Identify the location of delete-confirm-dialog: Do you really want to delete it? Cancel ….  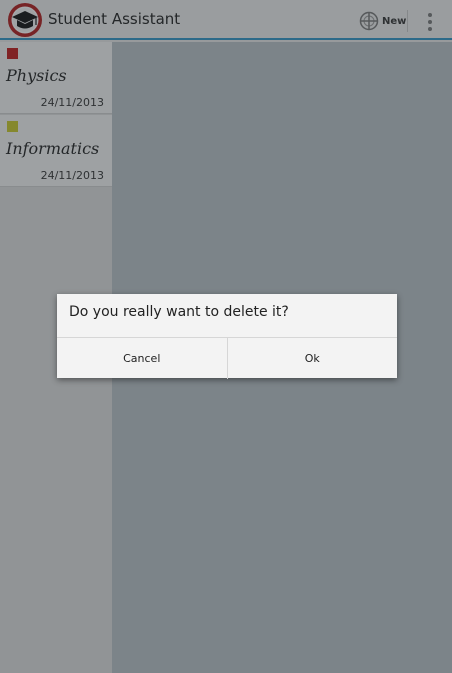
(227, 336).